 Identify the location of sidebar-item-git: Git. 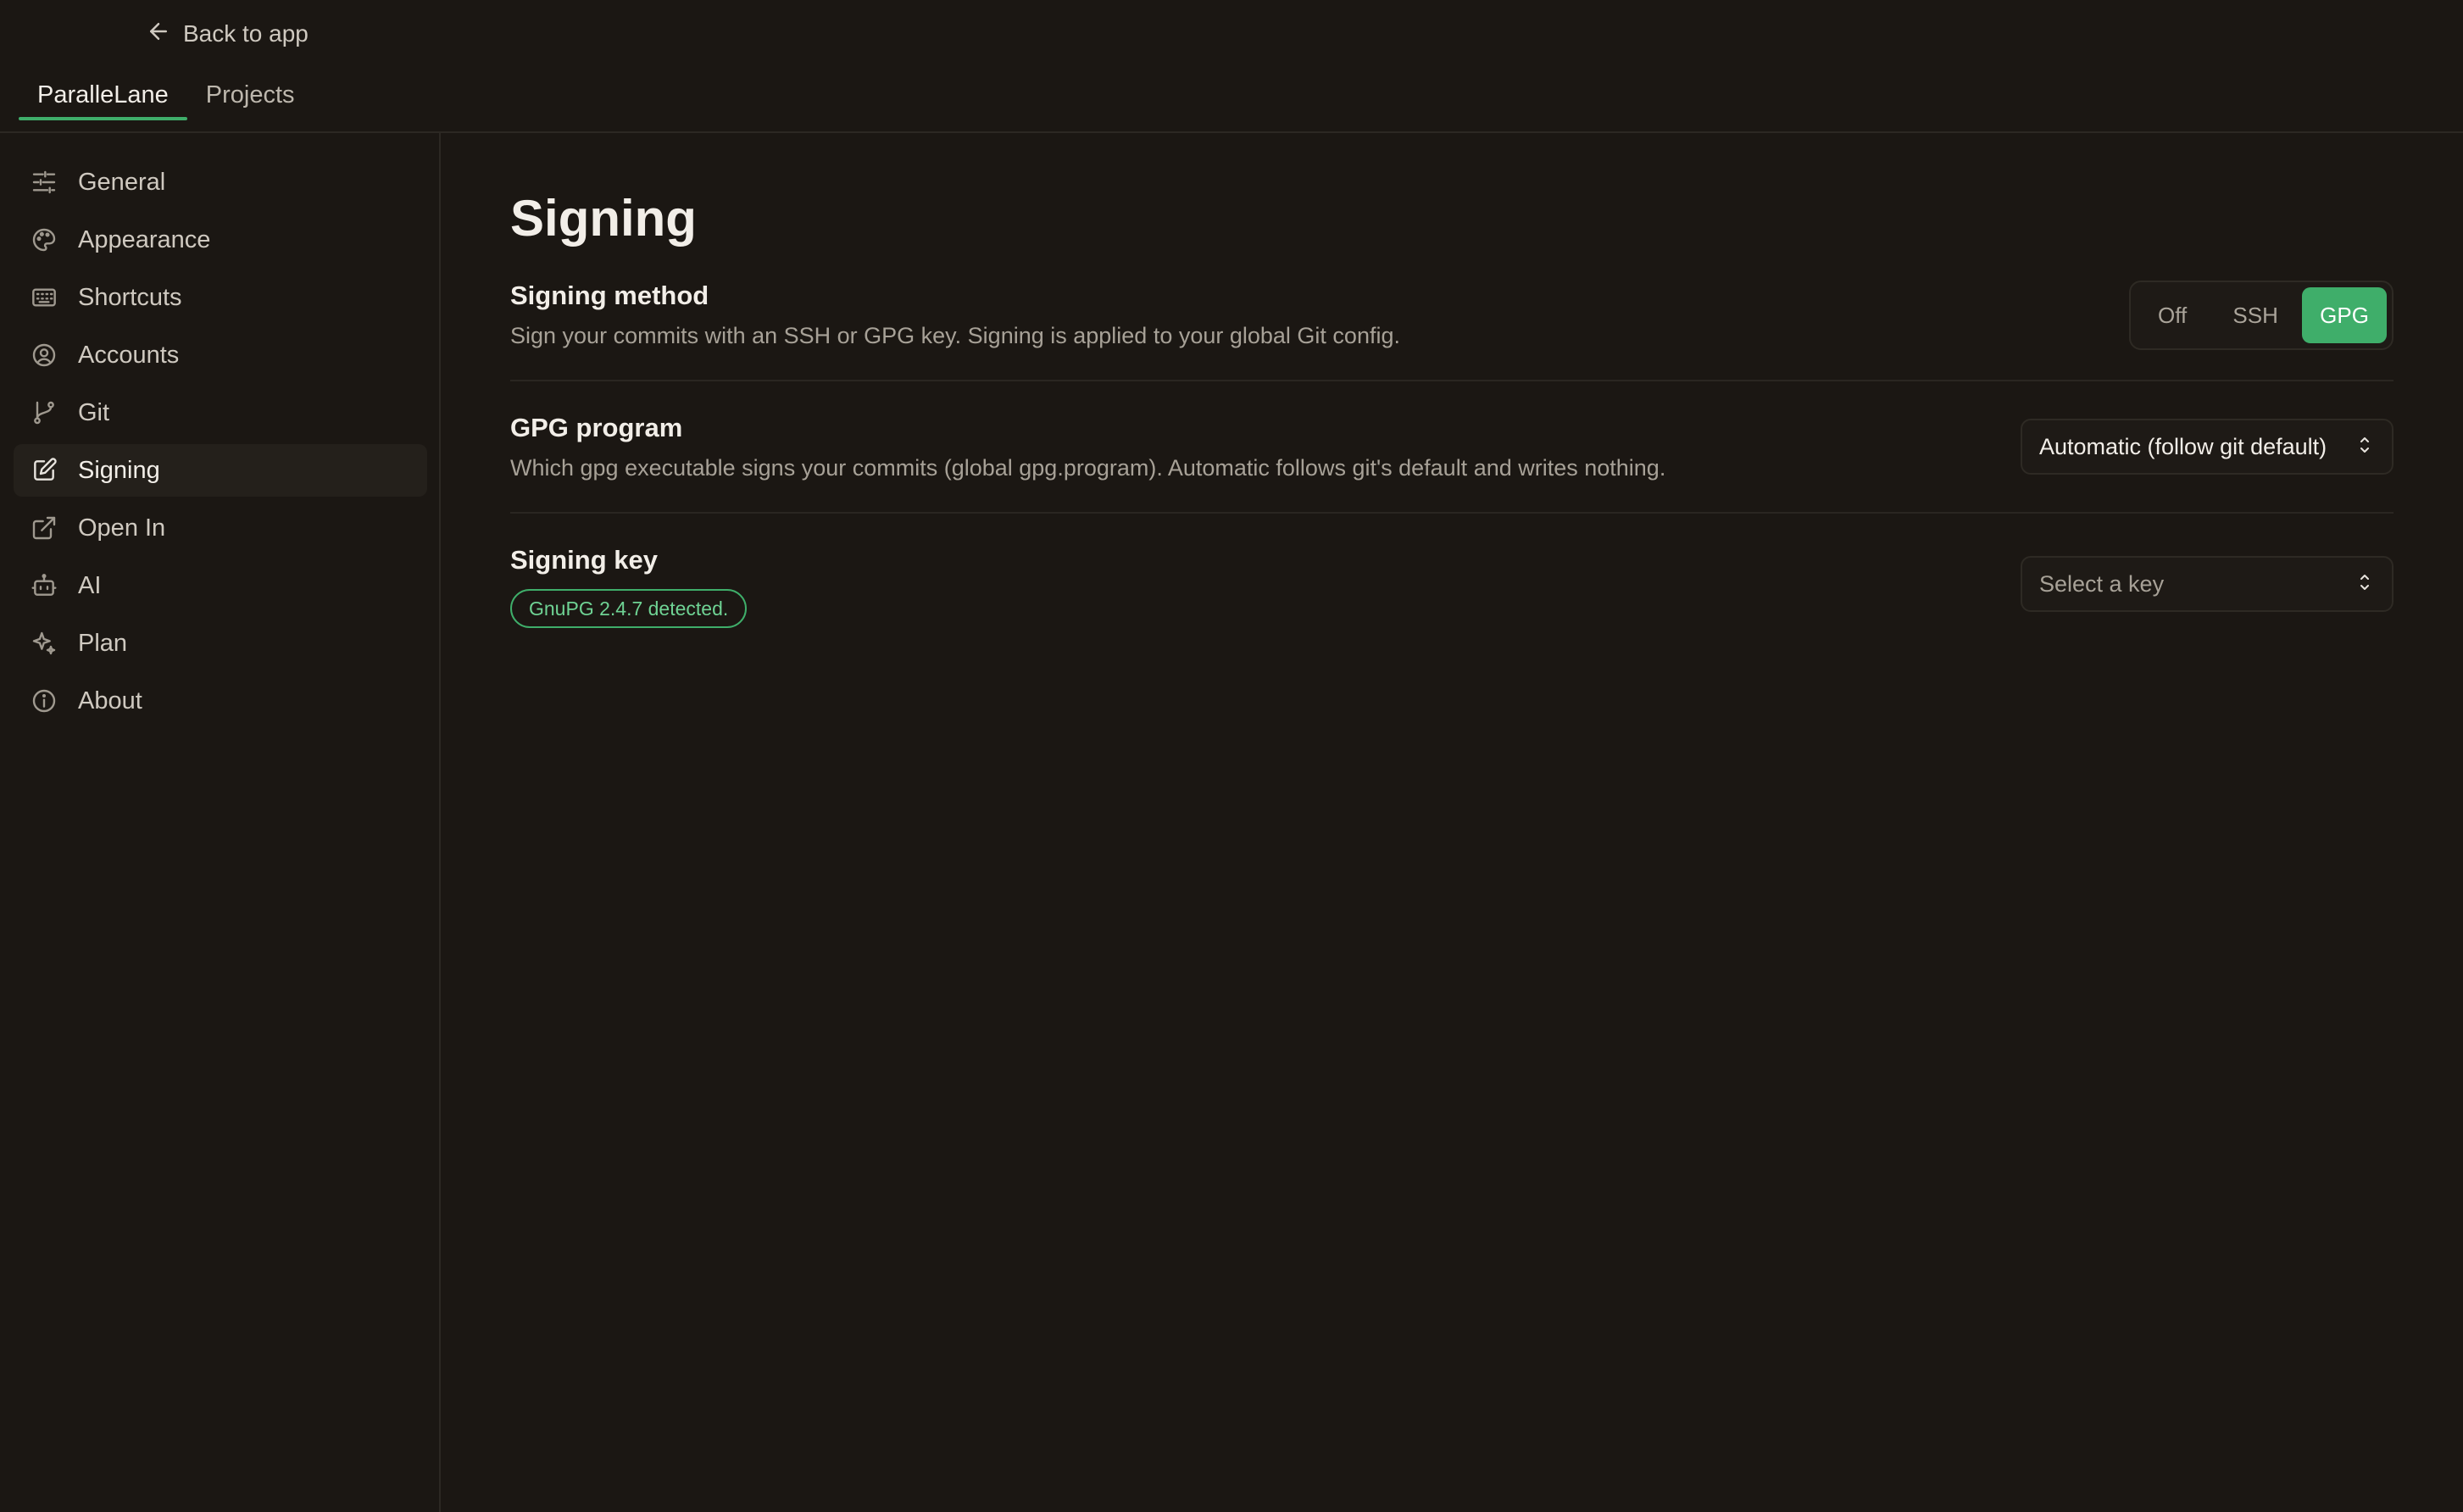
(220, 413).